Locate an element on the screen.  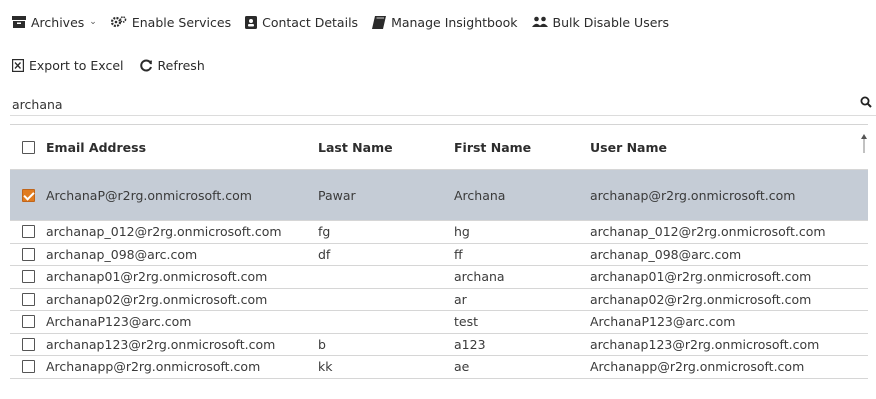
email-cell: archanap01@r2rg.onmicrosoft.com is located at coordinates (157, 277).